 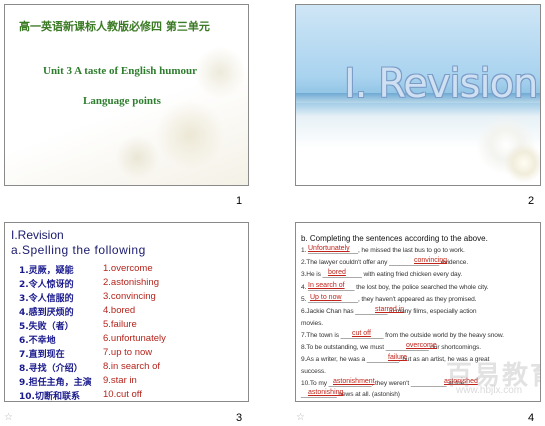 I want to click on answer-text: In search of, so click(x=326, y=285).